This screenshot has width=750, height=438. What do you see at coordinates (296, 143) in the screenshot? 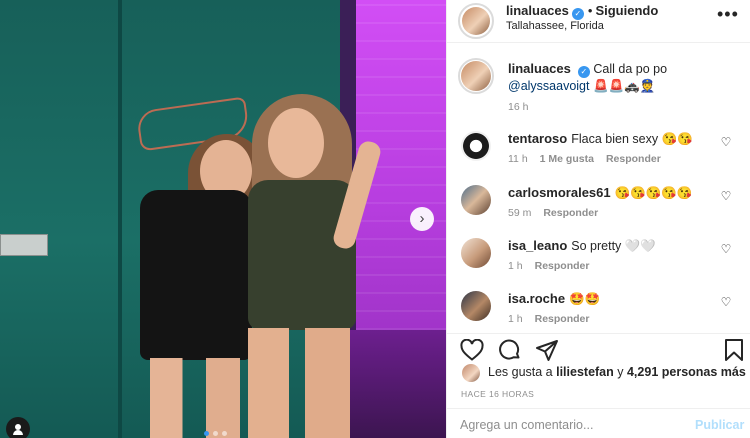
I see `person-right-face` at bounding box center [296, 143].